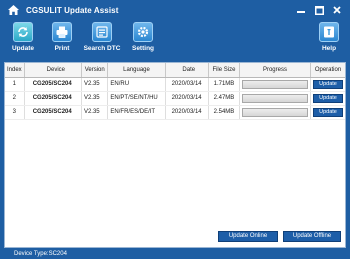 This screenshot has width=350, height=259. What do you see at coordinates (72, 10) in the screenshot?
I see `app-title: CGSULIT Update Assist` at bounding box center [72, 10].